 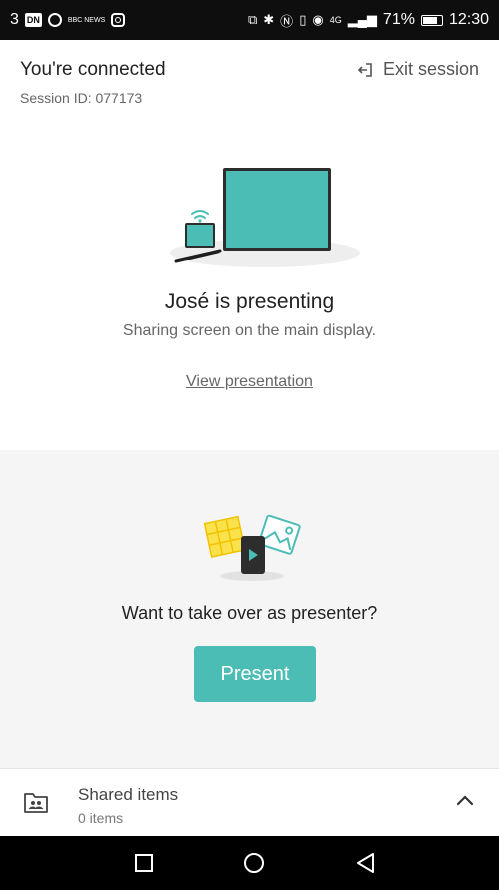 I want to click on circle-icon, so click(x=54, y=20).